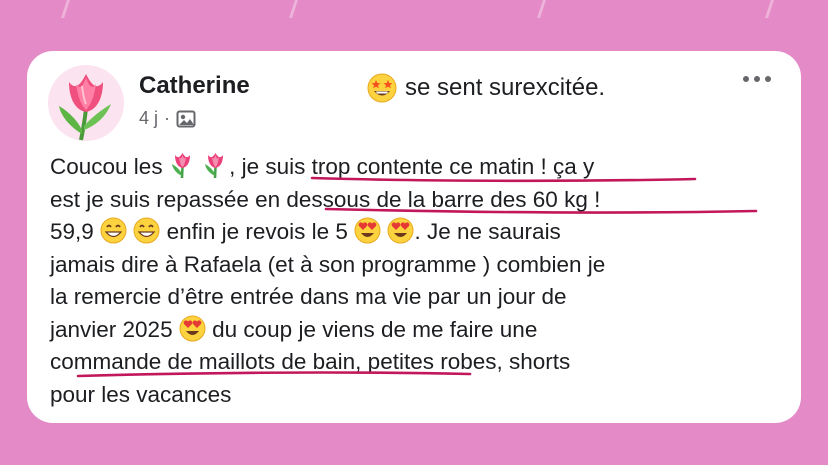  Describe the element at coordinates (186, 119) in the screenshot. I see `photo-icon` at that location.